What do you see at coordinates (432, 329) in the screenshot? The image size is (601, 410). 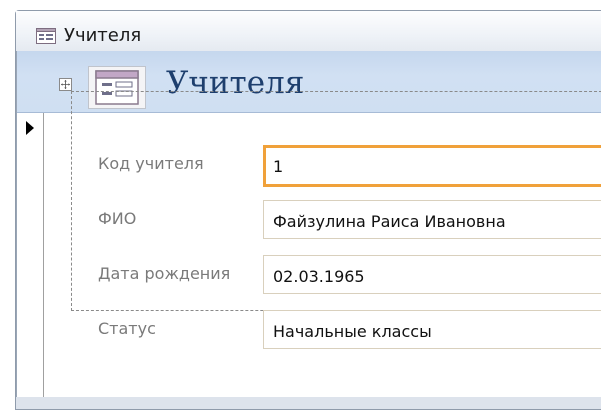 I see `status-field: Начальные классы` at bounding box center [432, 329].